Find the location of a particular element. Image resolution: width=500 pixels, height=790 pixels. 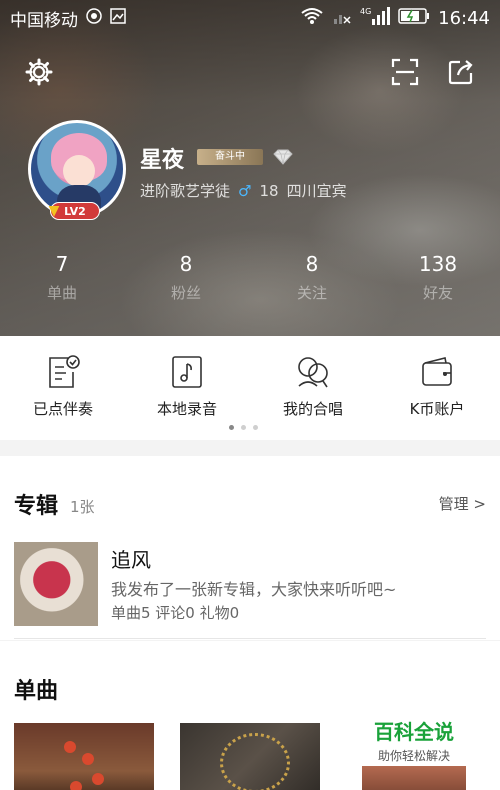

menu-item-ordered-accompaniment: 已点伴奏 is located at coordinates (63, 386).